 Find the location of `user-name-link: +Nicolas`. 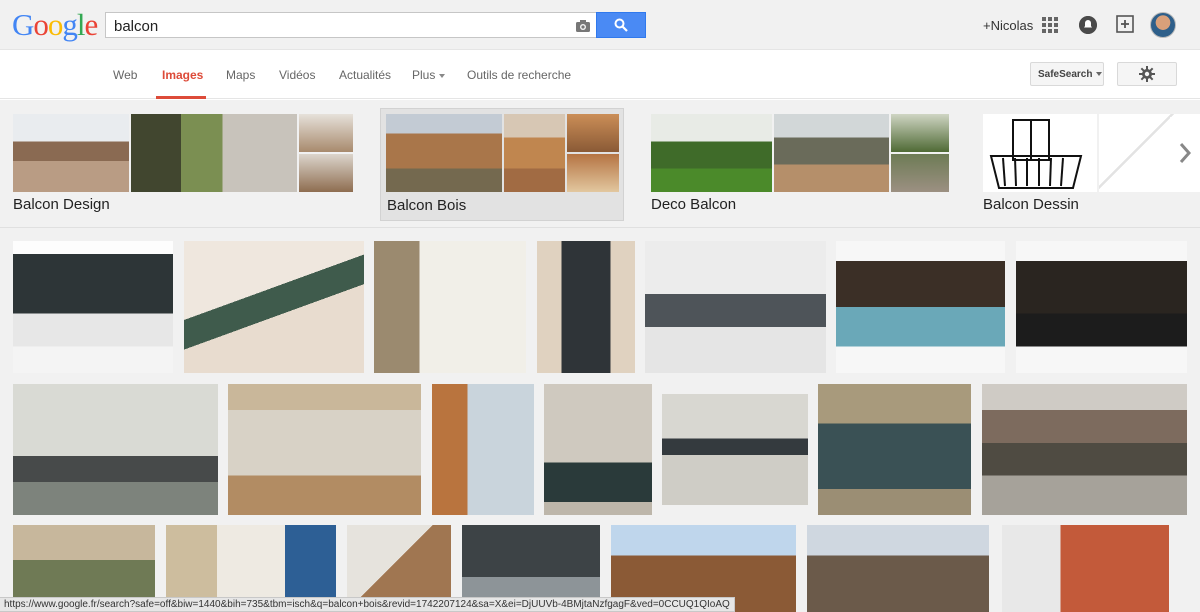

user-name-link: +Nicolas is located at coordinates (1008, 25).